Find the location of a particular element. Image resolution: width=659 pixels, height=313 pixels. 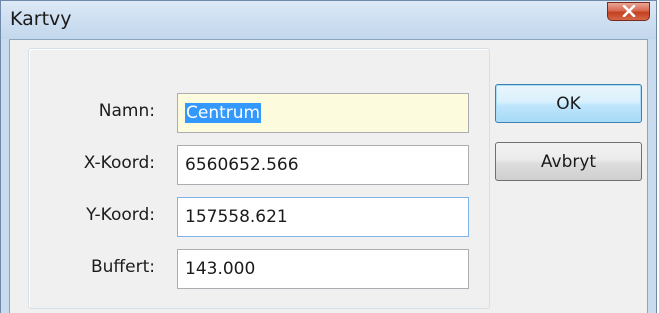

buffert-label: Buffert: is located at coordinates (123, 267).